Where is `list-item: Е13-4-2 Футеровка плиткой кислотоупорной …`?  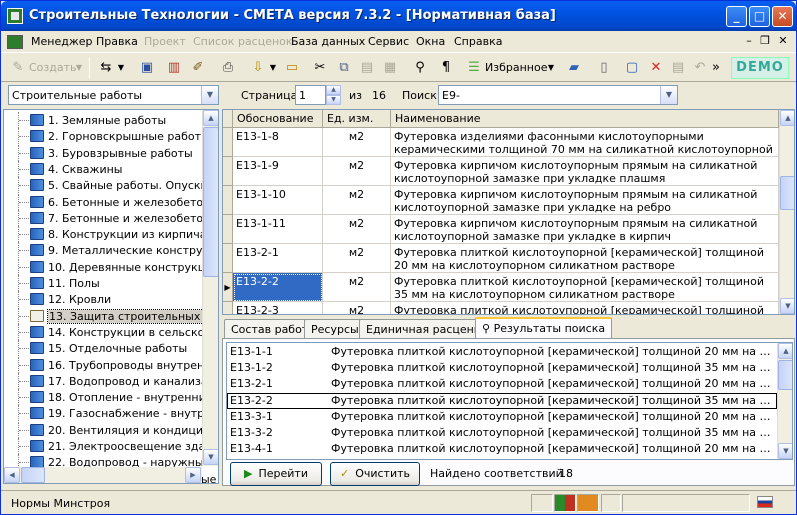
list-item: Е13-4-2 Футеровка плиткой кислотоупорной … is located at coordinates (502, 458).